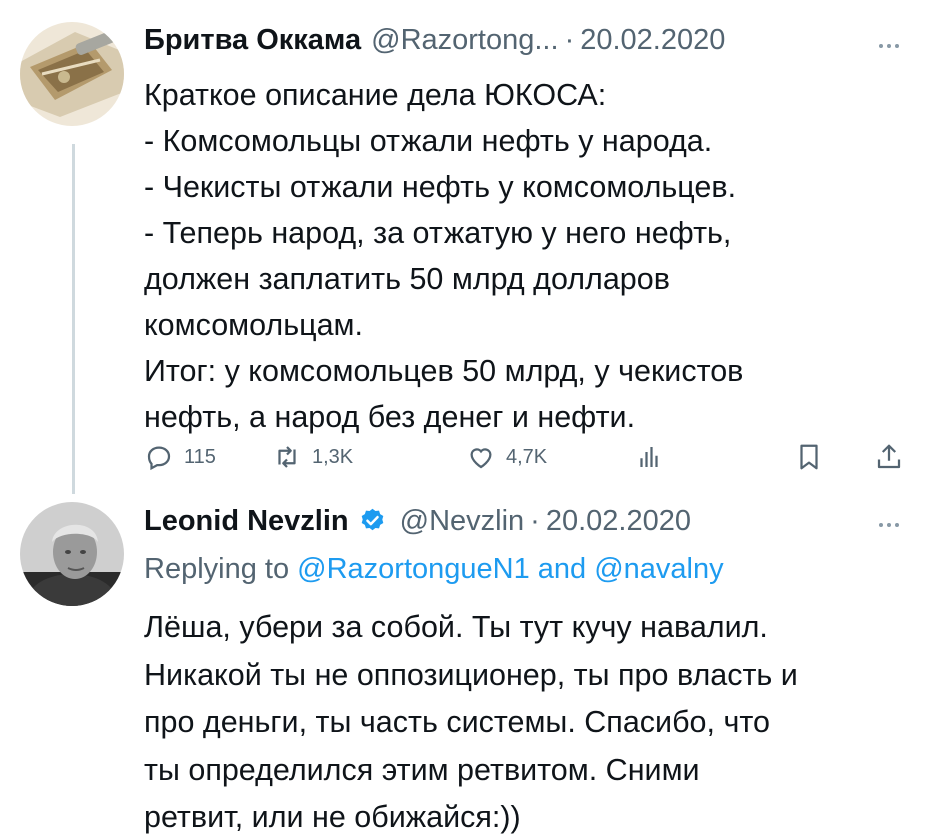 Image resolution: width=935 pixels, height=839 pixels. Describe the element at coordinates (407, 279) in the screenshot. I see `tweet-text-line: должен заплатить 50 млрд долларов` at that location.